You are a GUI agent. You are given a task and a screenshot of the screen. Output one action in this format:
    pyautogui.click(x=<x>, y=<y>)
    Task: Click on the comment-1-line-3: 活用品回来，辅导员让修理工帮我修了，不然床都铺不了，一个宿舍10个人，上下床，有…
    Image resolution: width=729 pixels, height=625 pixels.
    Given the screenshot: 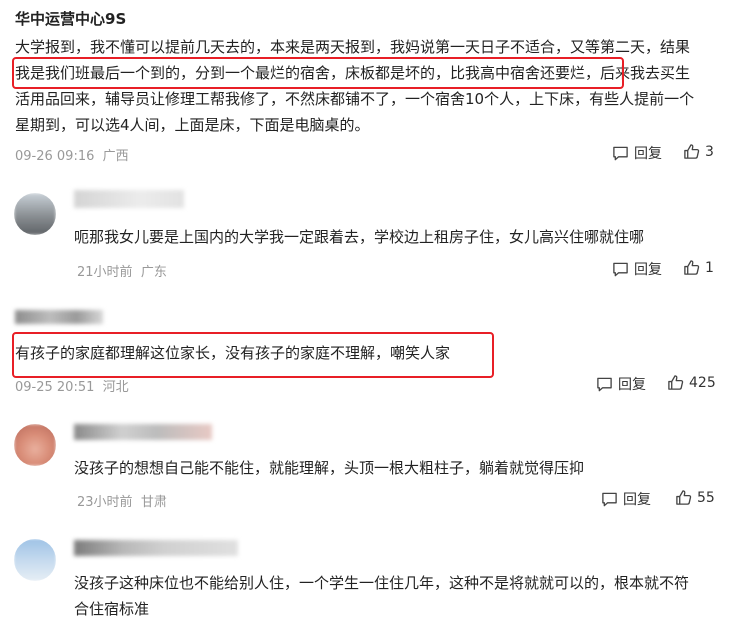 What is the action you would take?
    pyautogui.click(x=355, y=99)
    